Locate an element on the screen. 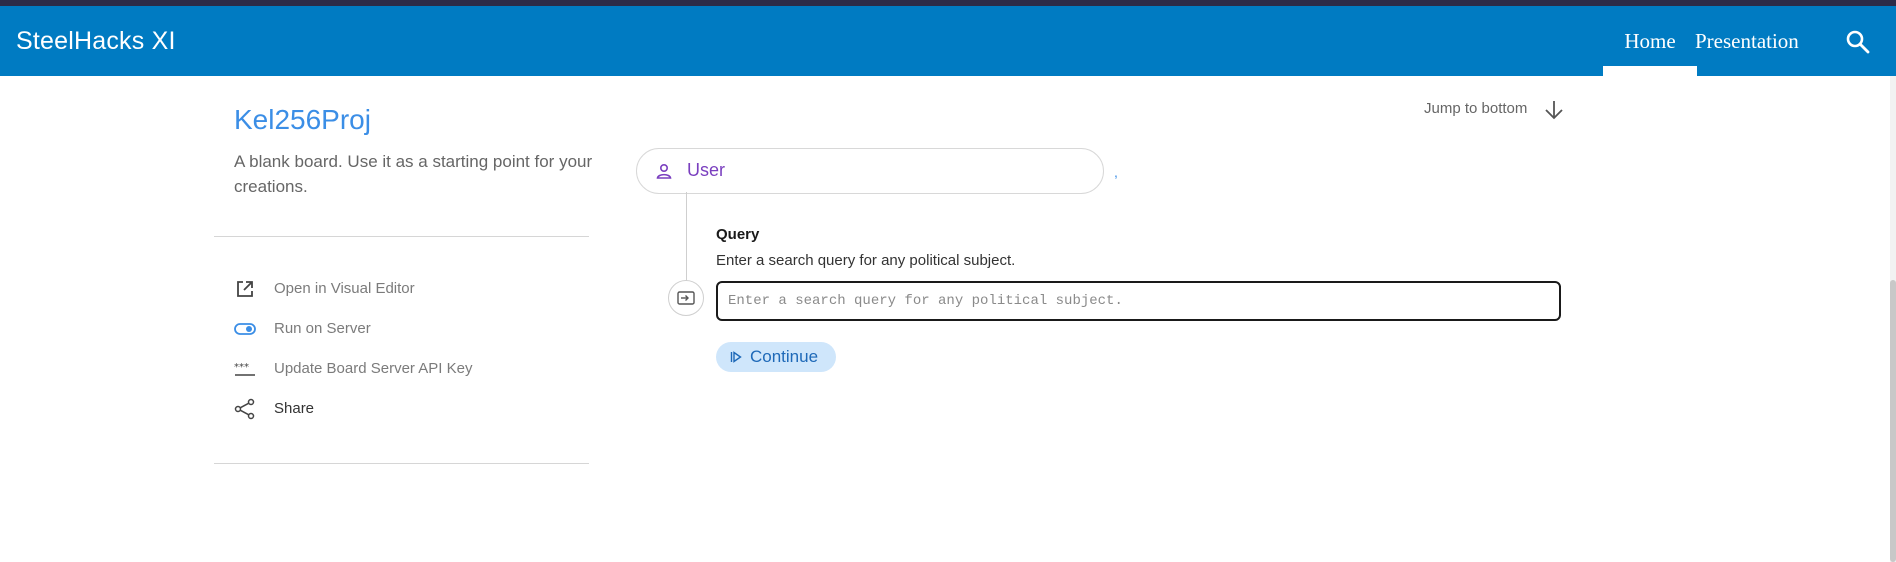 This screenshot has height=562, width=1896. share-icon is located at coordinates (245, 409).